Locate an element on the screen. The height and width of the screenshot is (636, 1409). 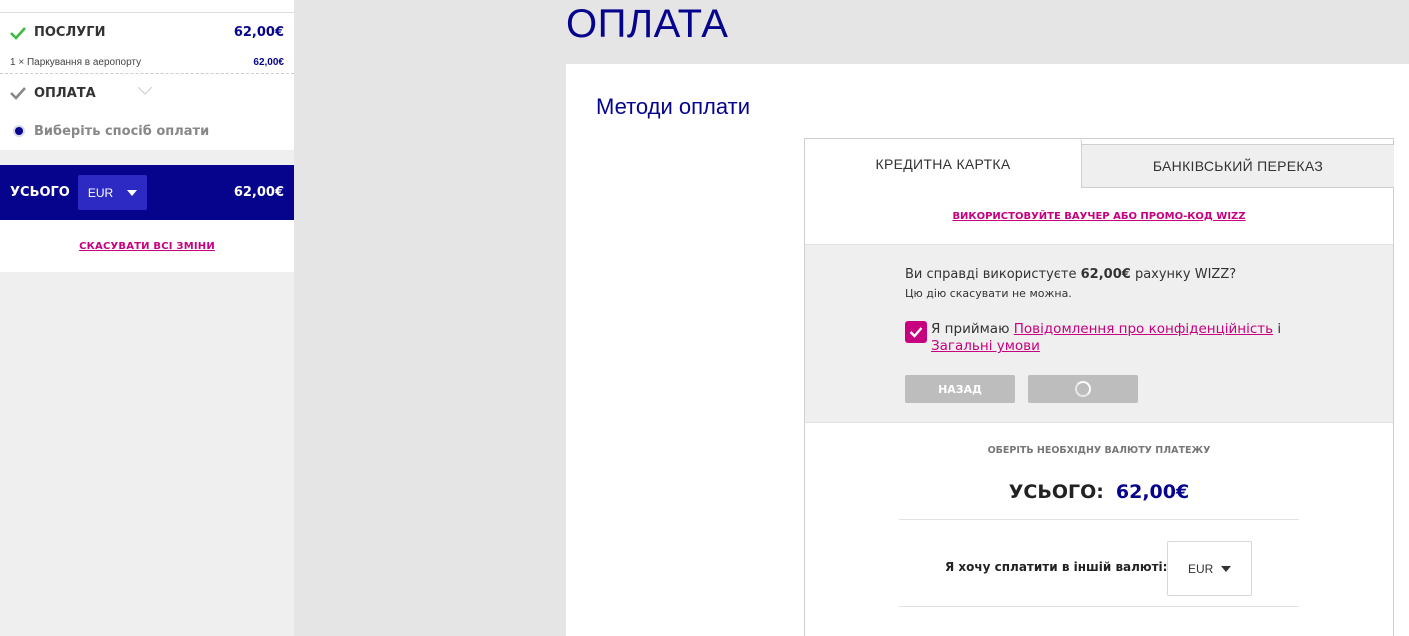
spinner-icon is located at coordinates (1083, 389).